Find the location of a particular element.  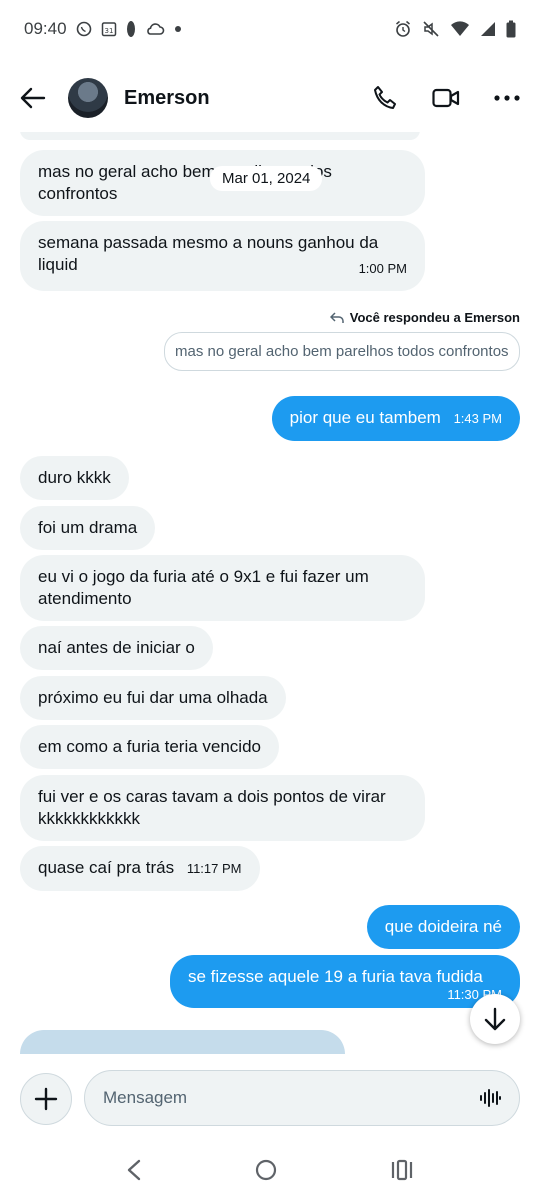

nav-recents-icon is located at coordinates (402, 1170).